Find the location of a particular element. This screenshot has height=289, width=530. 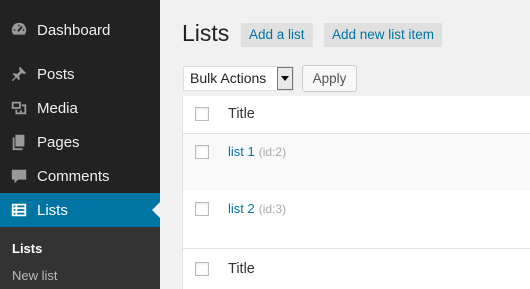

column-footer-title: Title is located at coordinates (241, 269).